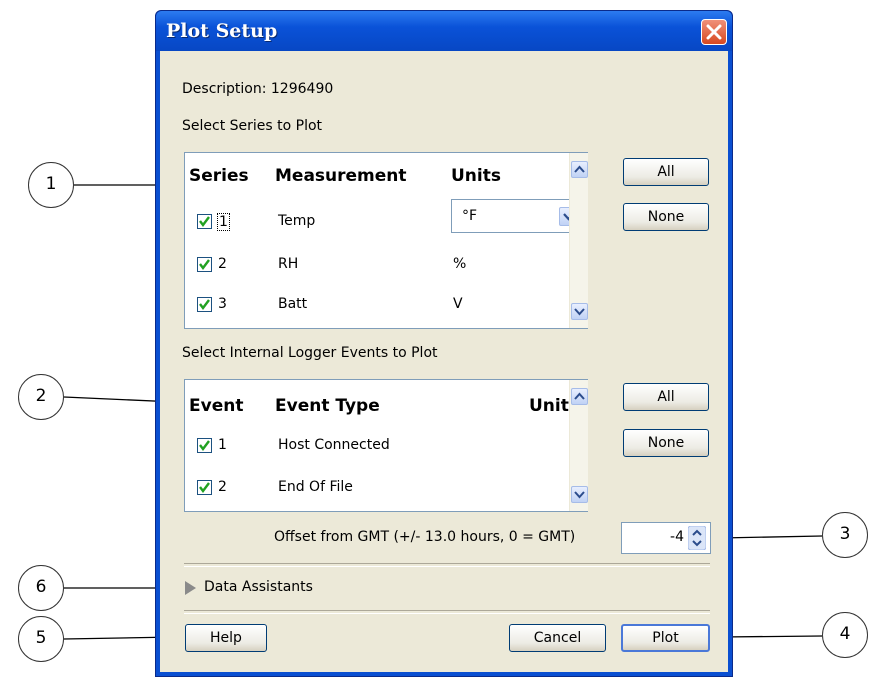 The width and height of the screenshot is (869, 683). I want to click on series-1-units-value: °F, so click(470, 216).